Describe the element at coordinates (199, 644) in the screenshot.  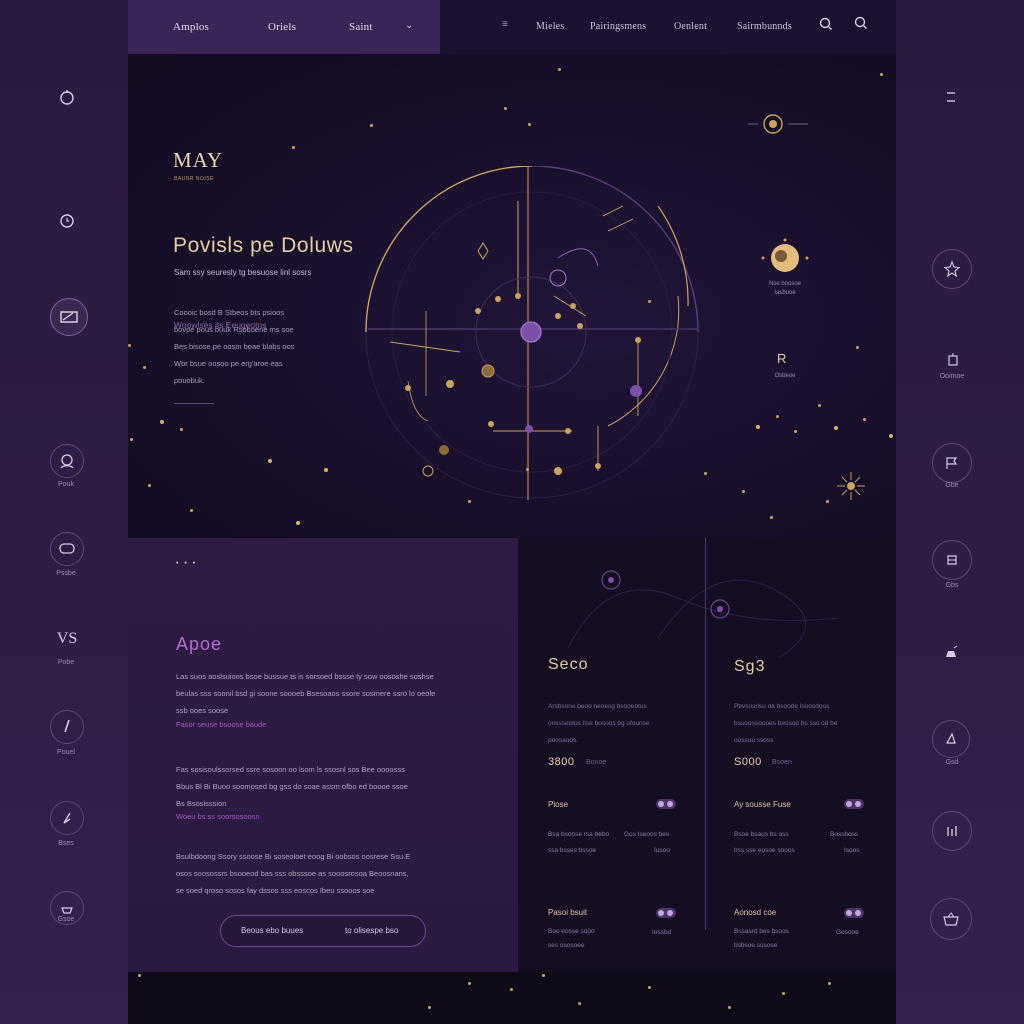
I see `panel-title: Apoe` at that location.